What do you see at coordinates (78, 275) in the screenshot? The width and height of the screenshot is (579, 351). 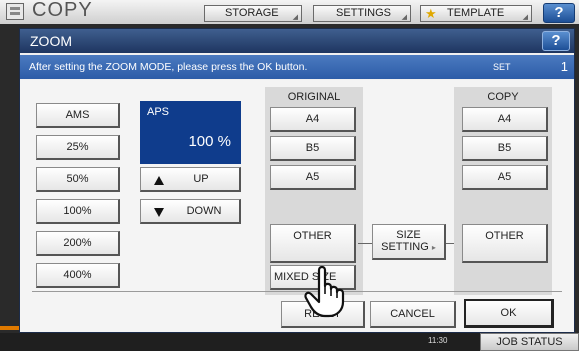 I see `zoom-400-button: 400%` at bounding box center [78, 275].